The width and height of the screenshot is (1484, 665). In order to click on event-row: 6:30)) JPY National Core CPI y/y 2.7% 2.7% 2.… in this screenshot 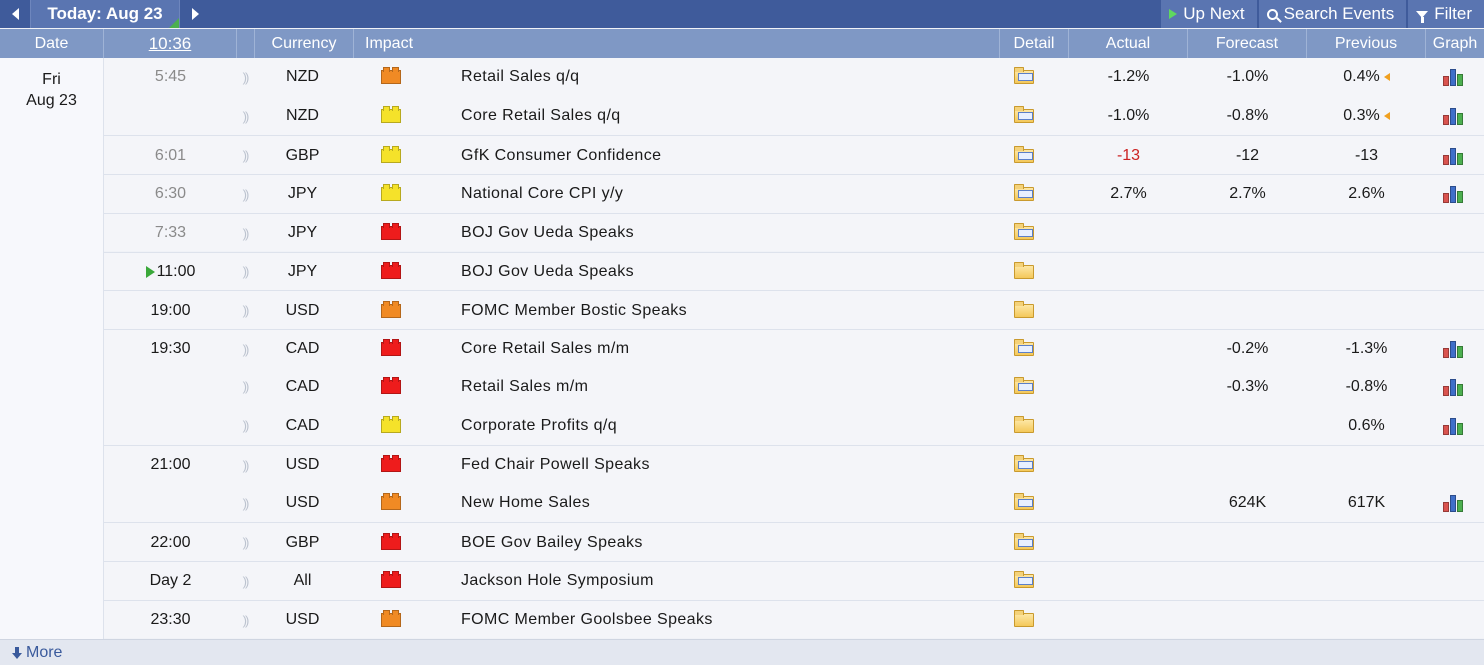, I will do `click(794, 193)`.